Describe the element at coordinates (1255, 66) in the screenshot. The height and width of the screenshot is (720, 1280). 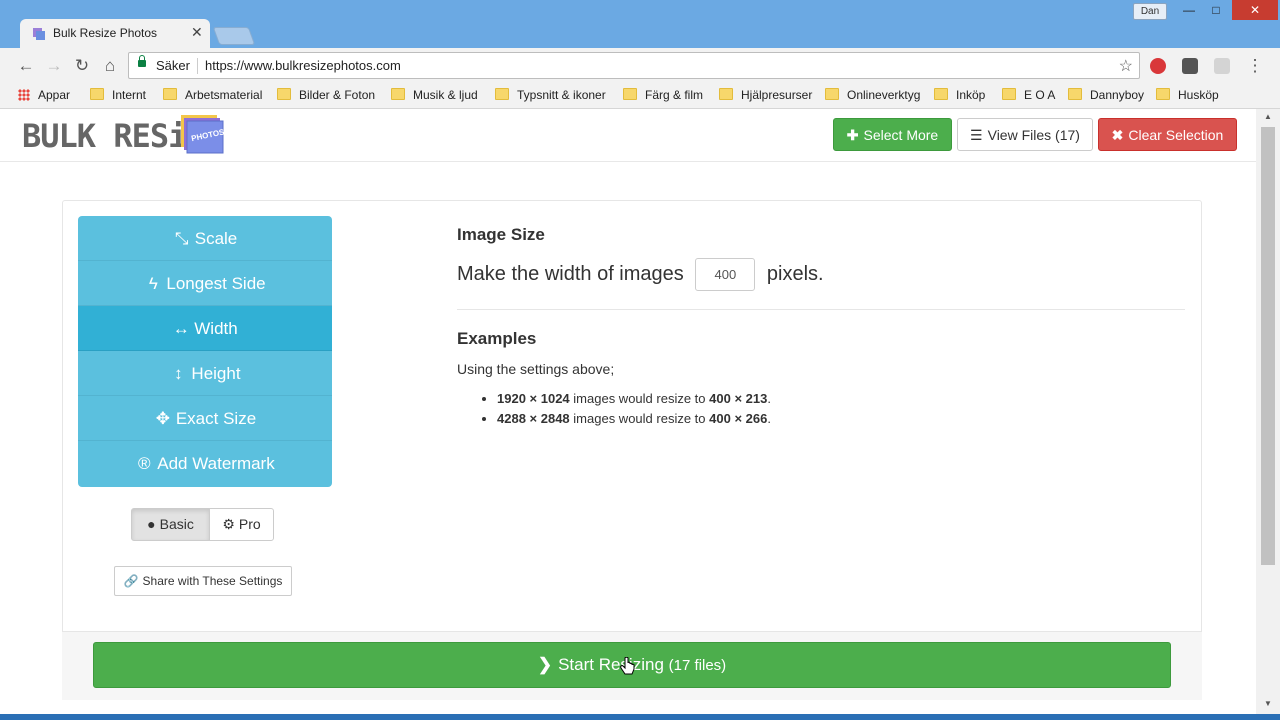
I see `menu-kebab-icon: ⋮` at that location.